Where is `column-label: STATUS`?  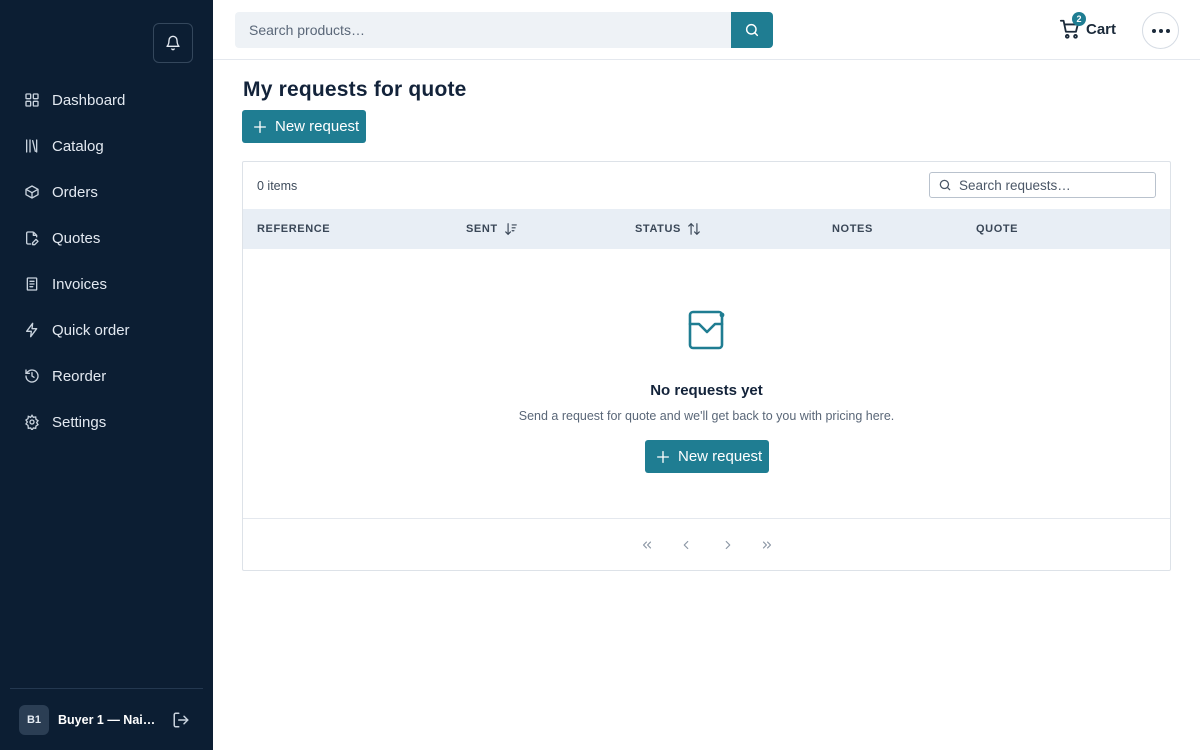 column-label: STATUS is located at coordinates (658, 229).